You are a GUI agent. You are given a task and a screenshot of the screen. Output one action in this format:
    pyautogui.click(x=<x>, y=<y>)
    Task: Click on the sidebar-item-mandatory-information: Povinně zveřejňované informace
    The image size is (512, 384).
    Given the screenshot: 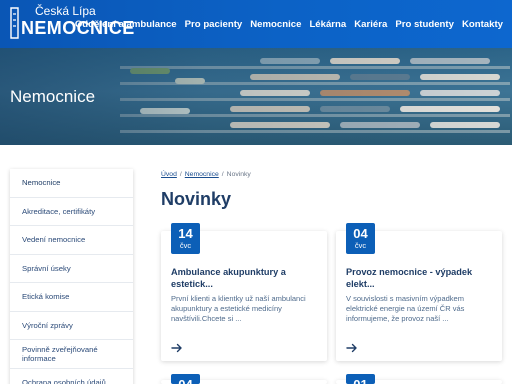 What is the action you would take?
    pyautogui.click(x=71, y=354)
    